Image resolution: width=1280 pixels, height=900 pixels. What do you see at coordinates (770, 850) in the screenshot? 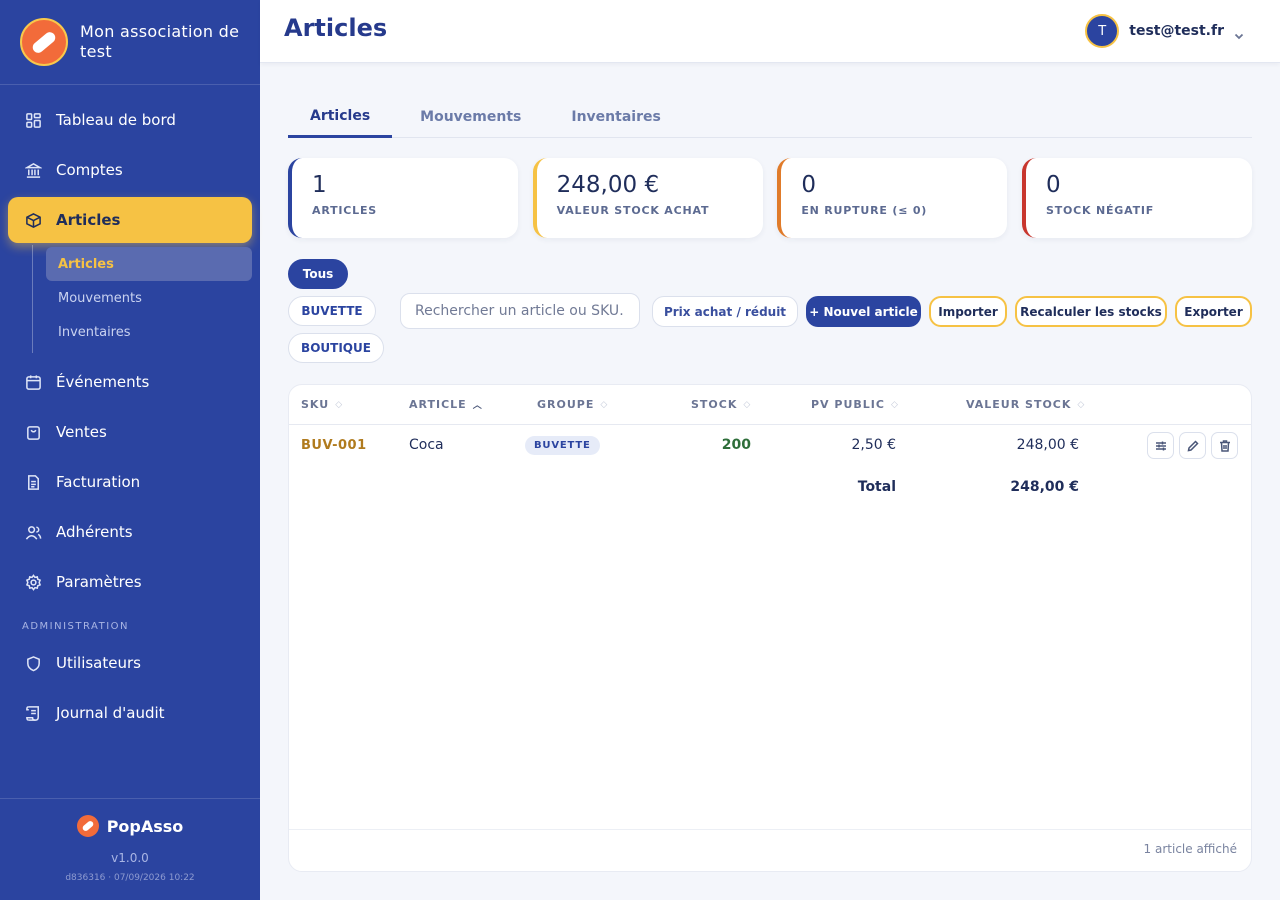
I see `table-footer: 1 article affiché` at bounding box center [770, 850].